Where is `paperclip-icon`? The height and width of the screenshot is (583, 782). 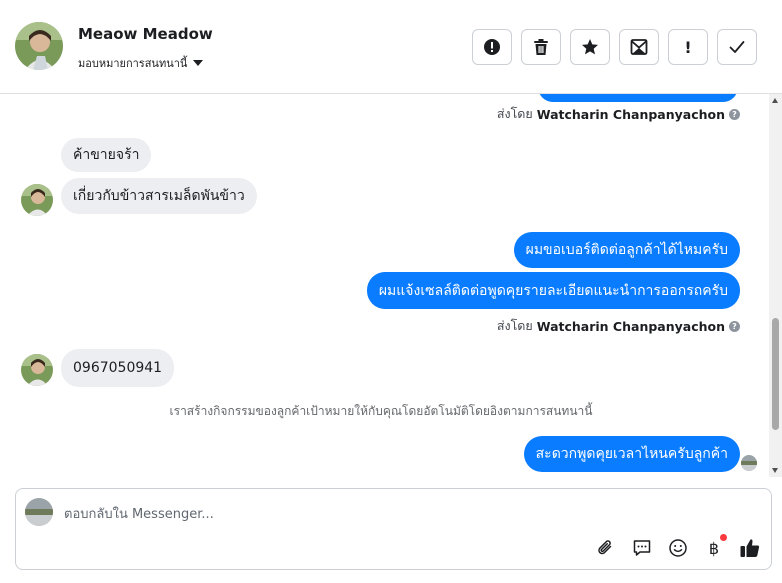
paperclip-icon is located at coordinates (605, 547).